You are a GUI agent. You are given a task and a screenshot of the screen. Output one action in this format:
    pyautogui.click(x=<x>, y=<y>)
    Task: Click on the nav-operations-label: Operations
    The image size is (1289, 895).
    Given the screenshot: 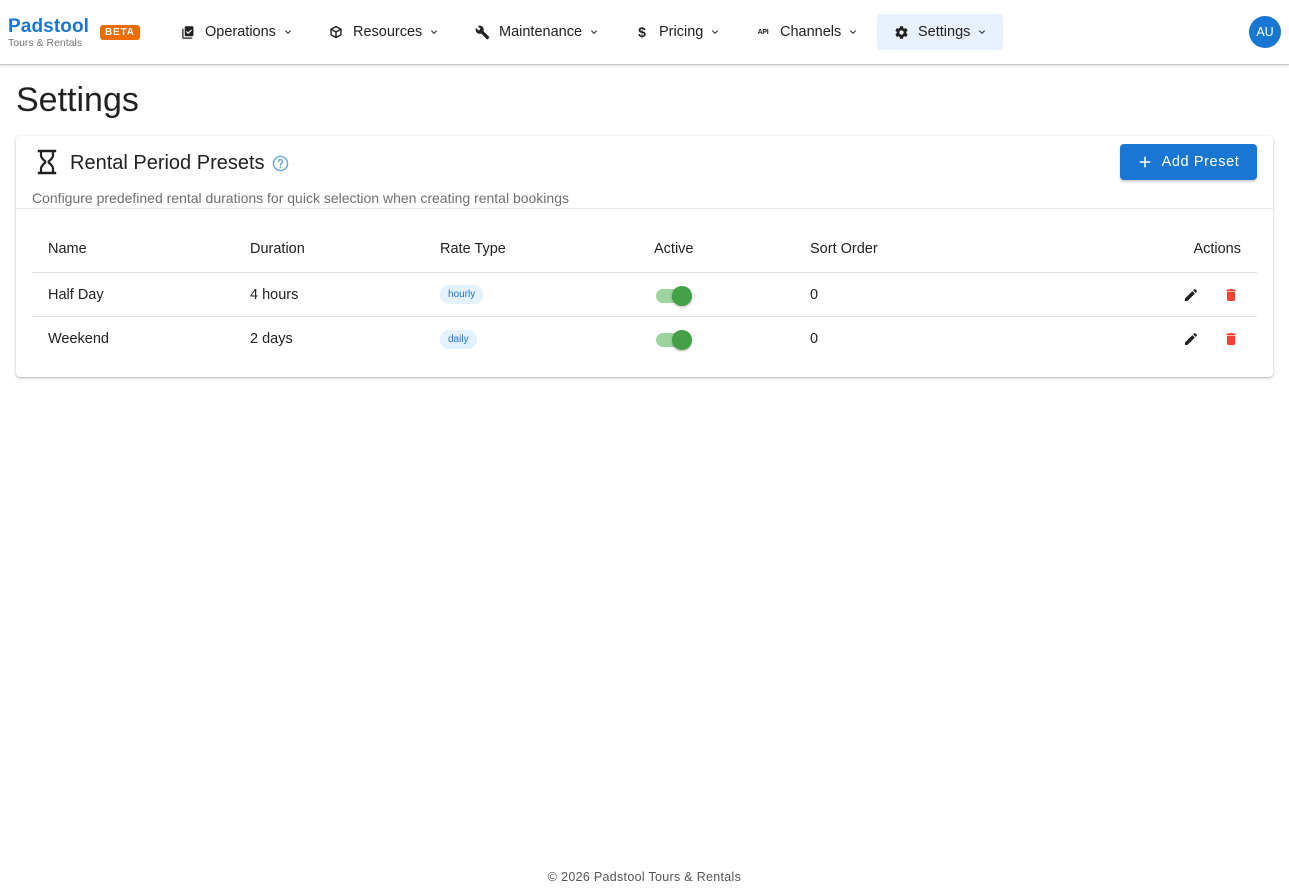 What is the action you would take?
    pyautogui.click(x=240, y=32)
    